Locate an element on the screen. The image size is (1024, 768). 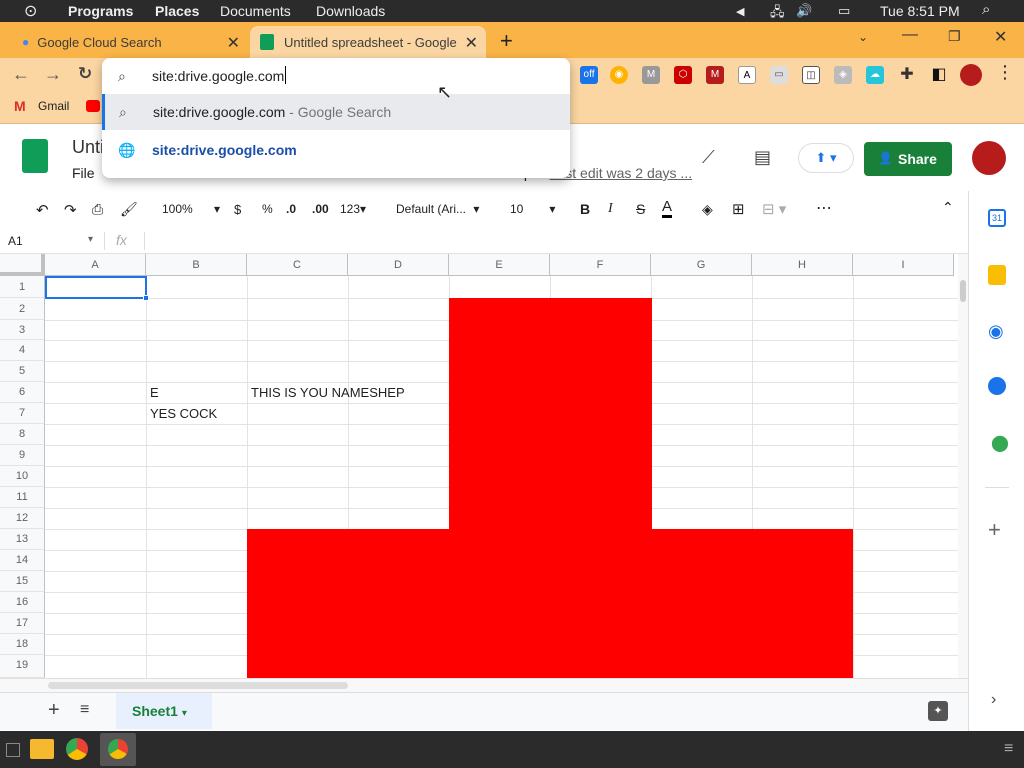
minimize-icon: — is located at coordinates (910, 35).